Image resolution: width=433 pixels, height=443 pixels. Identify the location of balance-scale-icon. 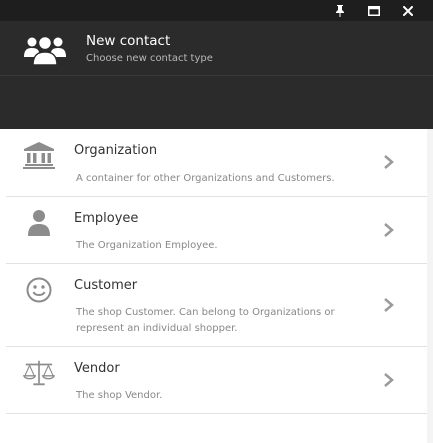
(39, 373).